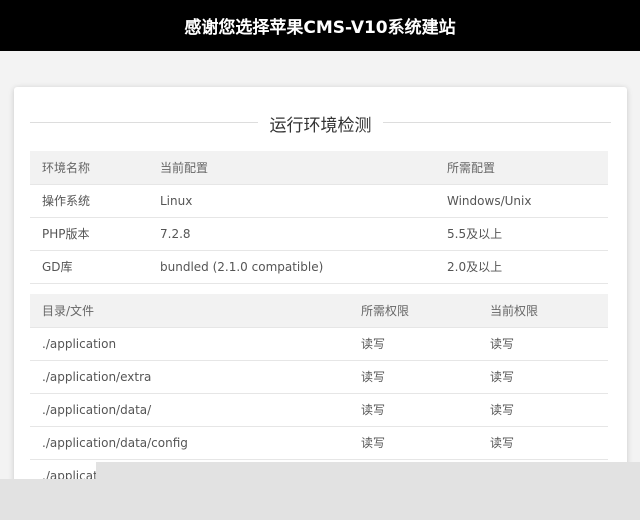  Describe the element at coordinates (521, 267) in the screenshot. I see `table-cell: 2.0及以上` at that location.